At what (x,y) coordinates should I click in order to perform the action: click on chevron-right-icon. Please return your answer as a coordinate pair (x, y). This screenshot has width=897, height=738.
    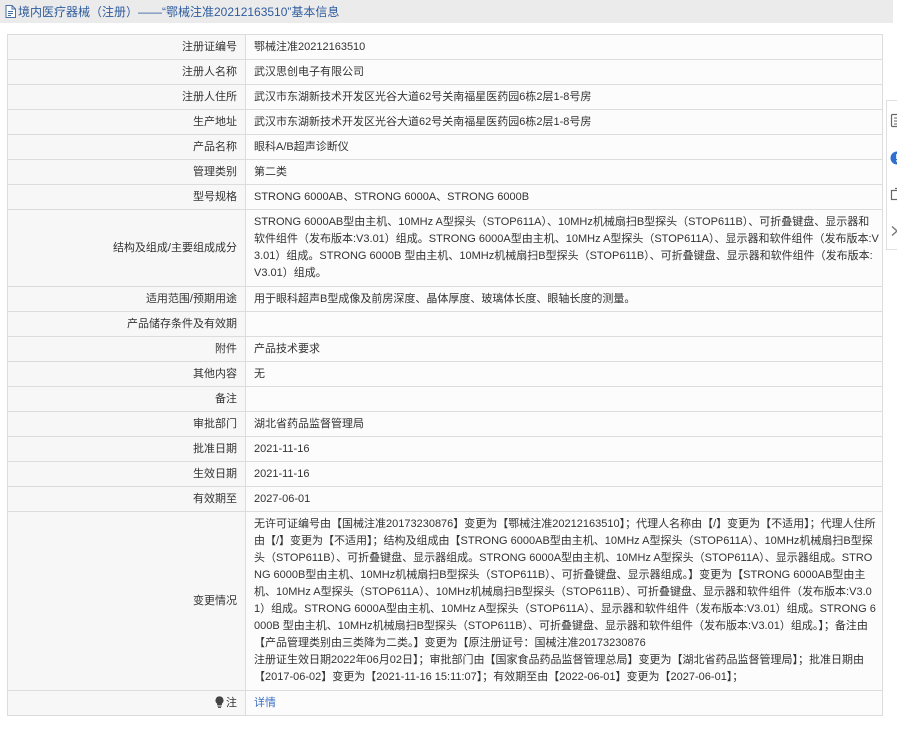
    Looking at the image, I should click on (893, 231).